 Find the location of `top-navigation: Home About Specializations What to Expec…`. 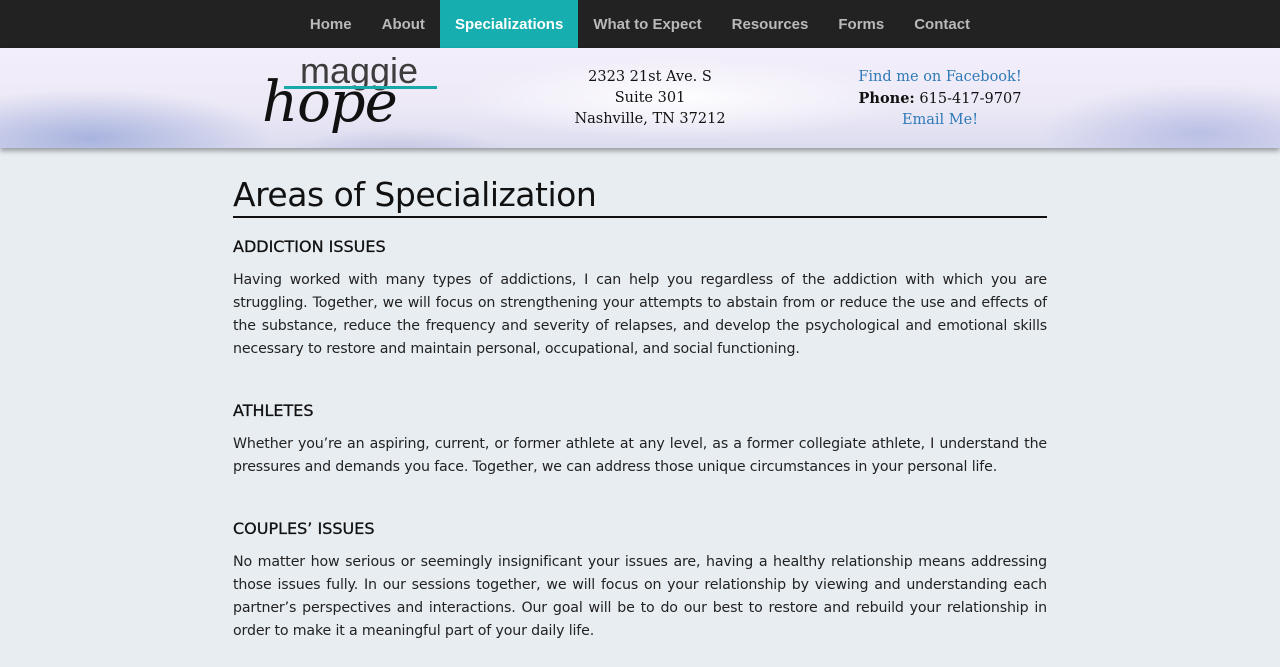

top-navigation: Home About Specializations What to Expec… is located at coordinates (640, 24).